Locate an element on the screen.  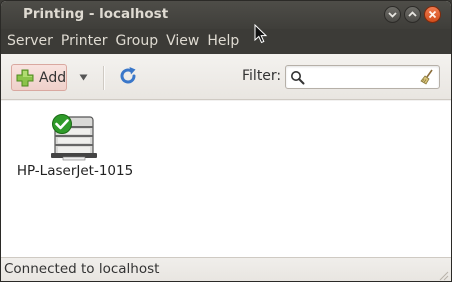
resize-grip-icon is located at coordinates (443, 275).